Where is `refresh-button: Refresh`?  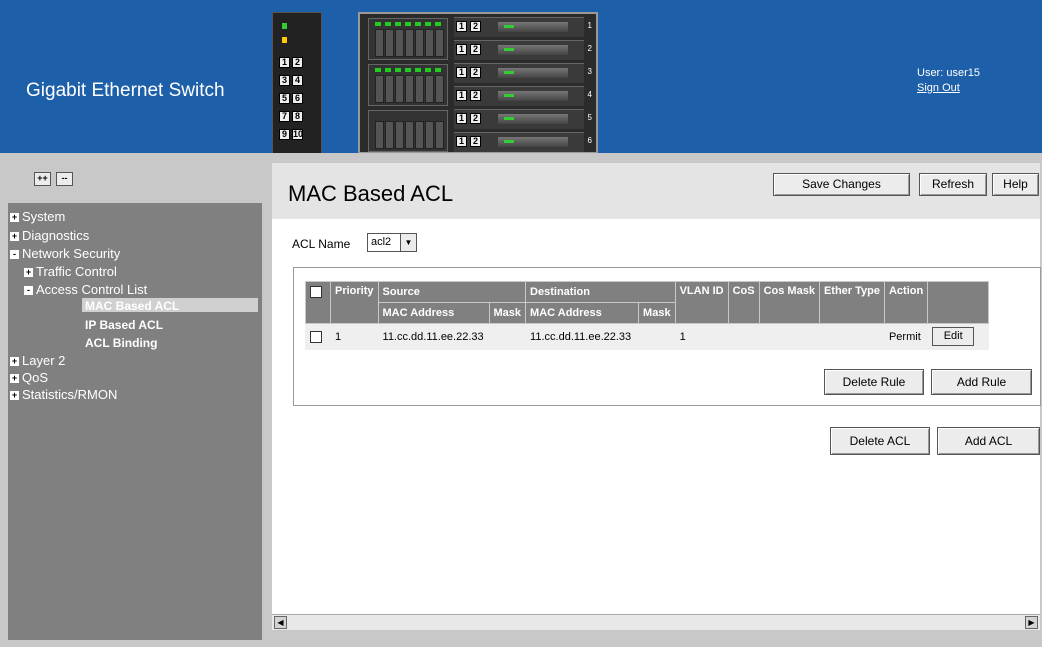 refresh-button: Refresh is located at coordinates (953, 184).